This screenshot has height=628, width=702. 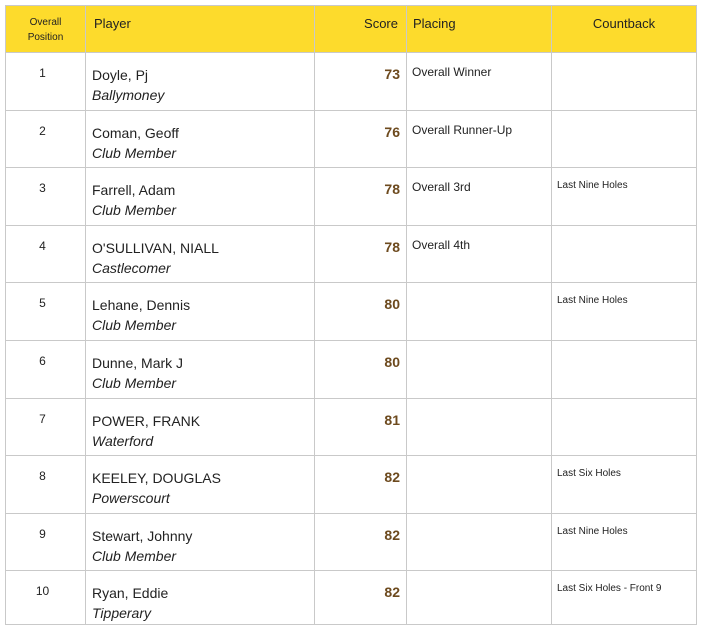 I want to click on position-cell: 2, so click(x=45, y=139).